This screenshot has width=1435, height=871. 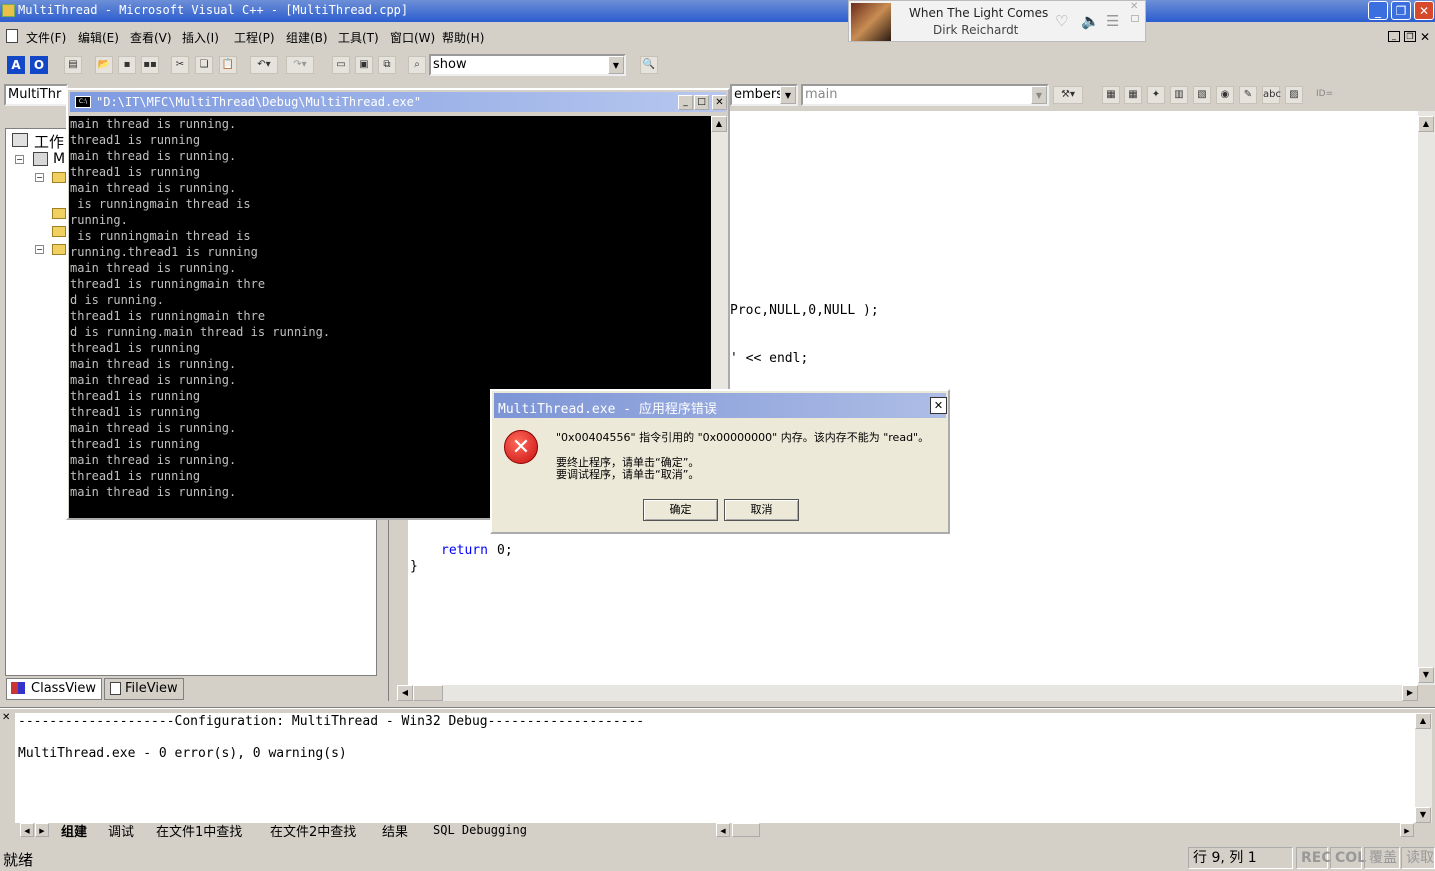 What do you see at coordinates (717, 708) in the screenshot?
I see `splitter` at bounding box center [717, 708].